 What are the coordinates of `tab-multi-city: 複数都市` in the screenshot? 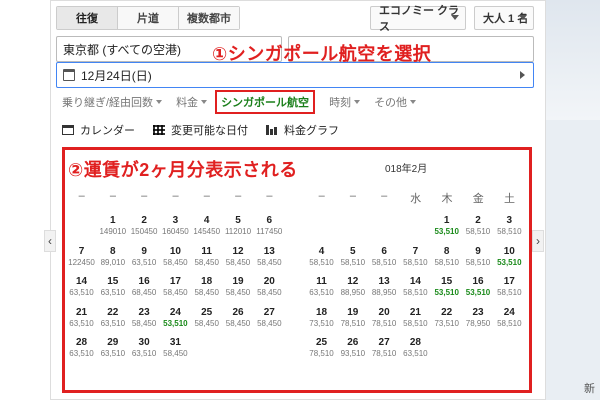 It's located at (209, 18).